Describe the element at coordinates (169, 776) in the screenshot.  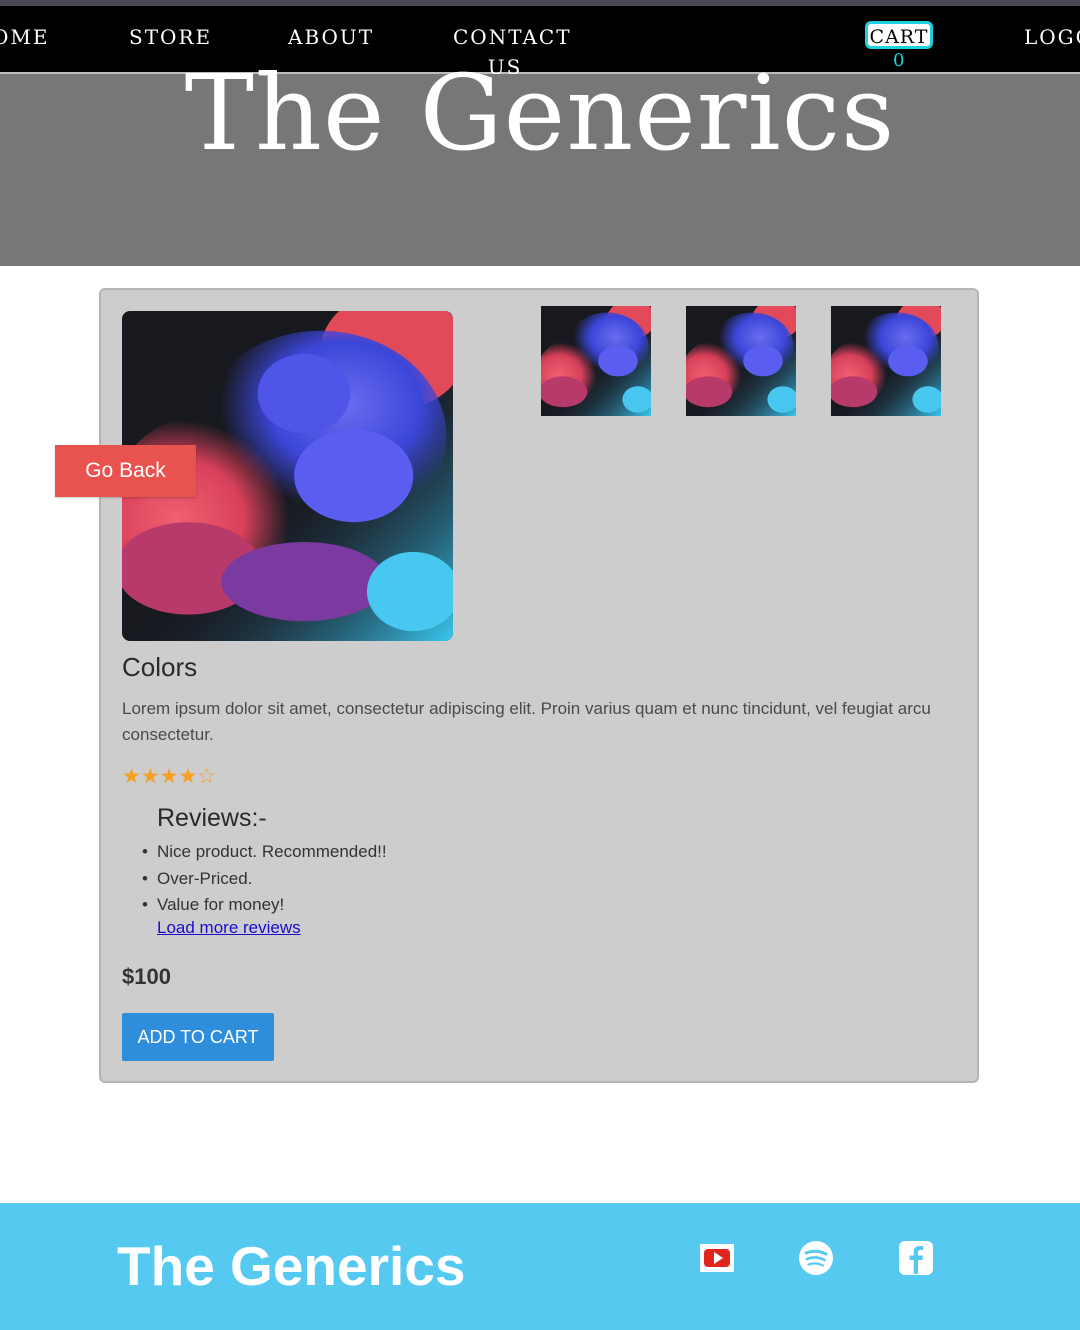
I see `star-rating: ★★★★☆` at that location.